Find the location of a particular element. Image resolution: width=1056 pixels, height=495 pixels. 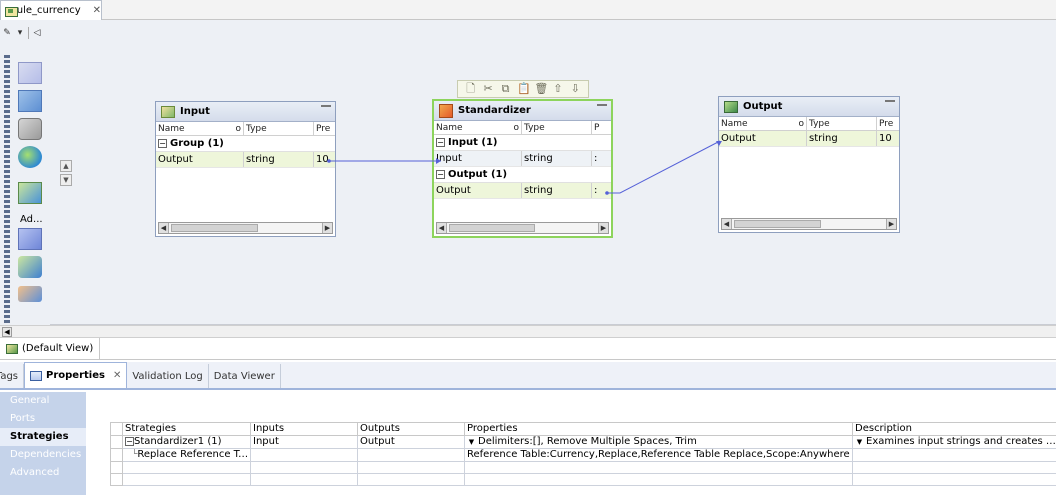

standardizer-transformation-header: Standardizer is located at coordinates (522, 111).